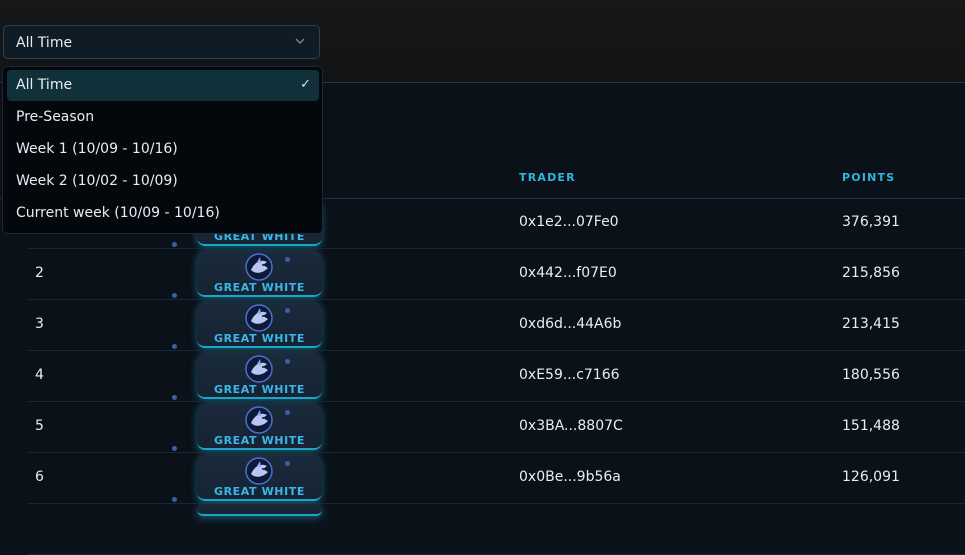  I want to click on points-cell: 215,856, so click(871, 273).